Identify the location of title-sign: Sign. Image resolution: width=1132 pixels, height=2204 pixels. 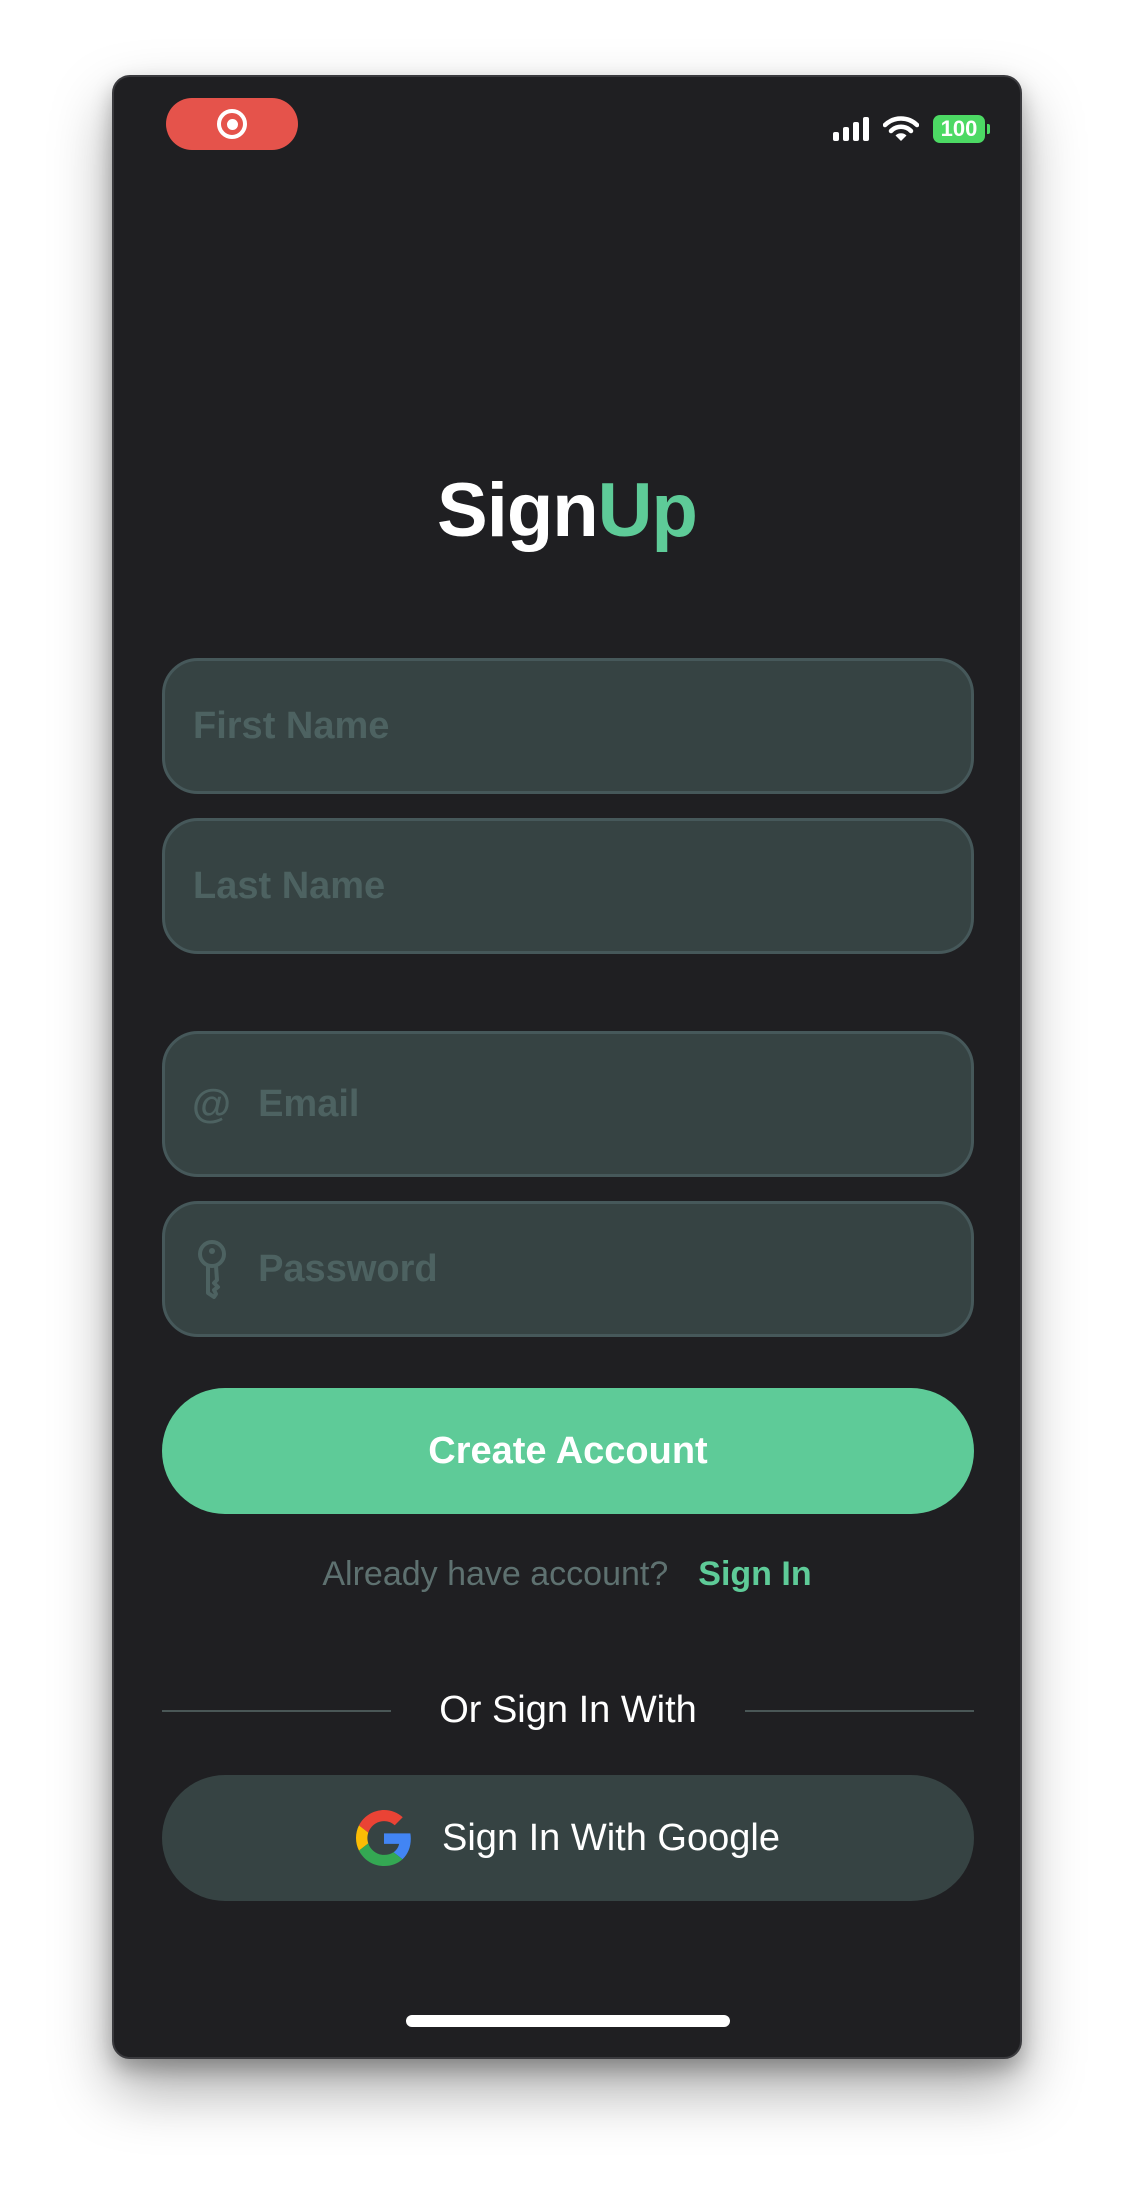
(518, 510).